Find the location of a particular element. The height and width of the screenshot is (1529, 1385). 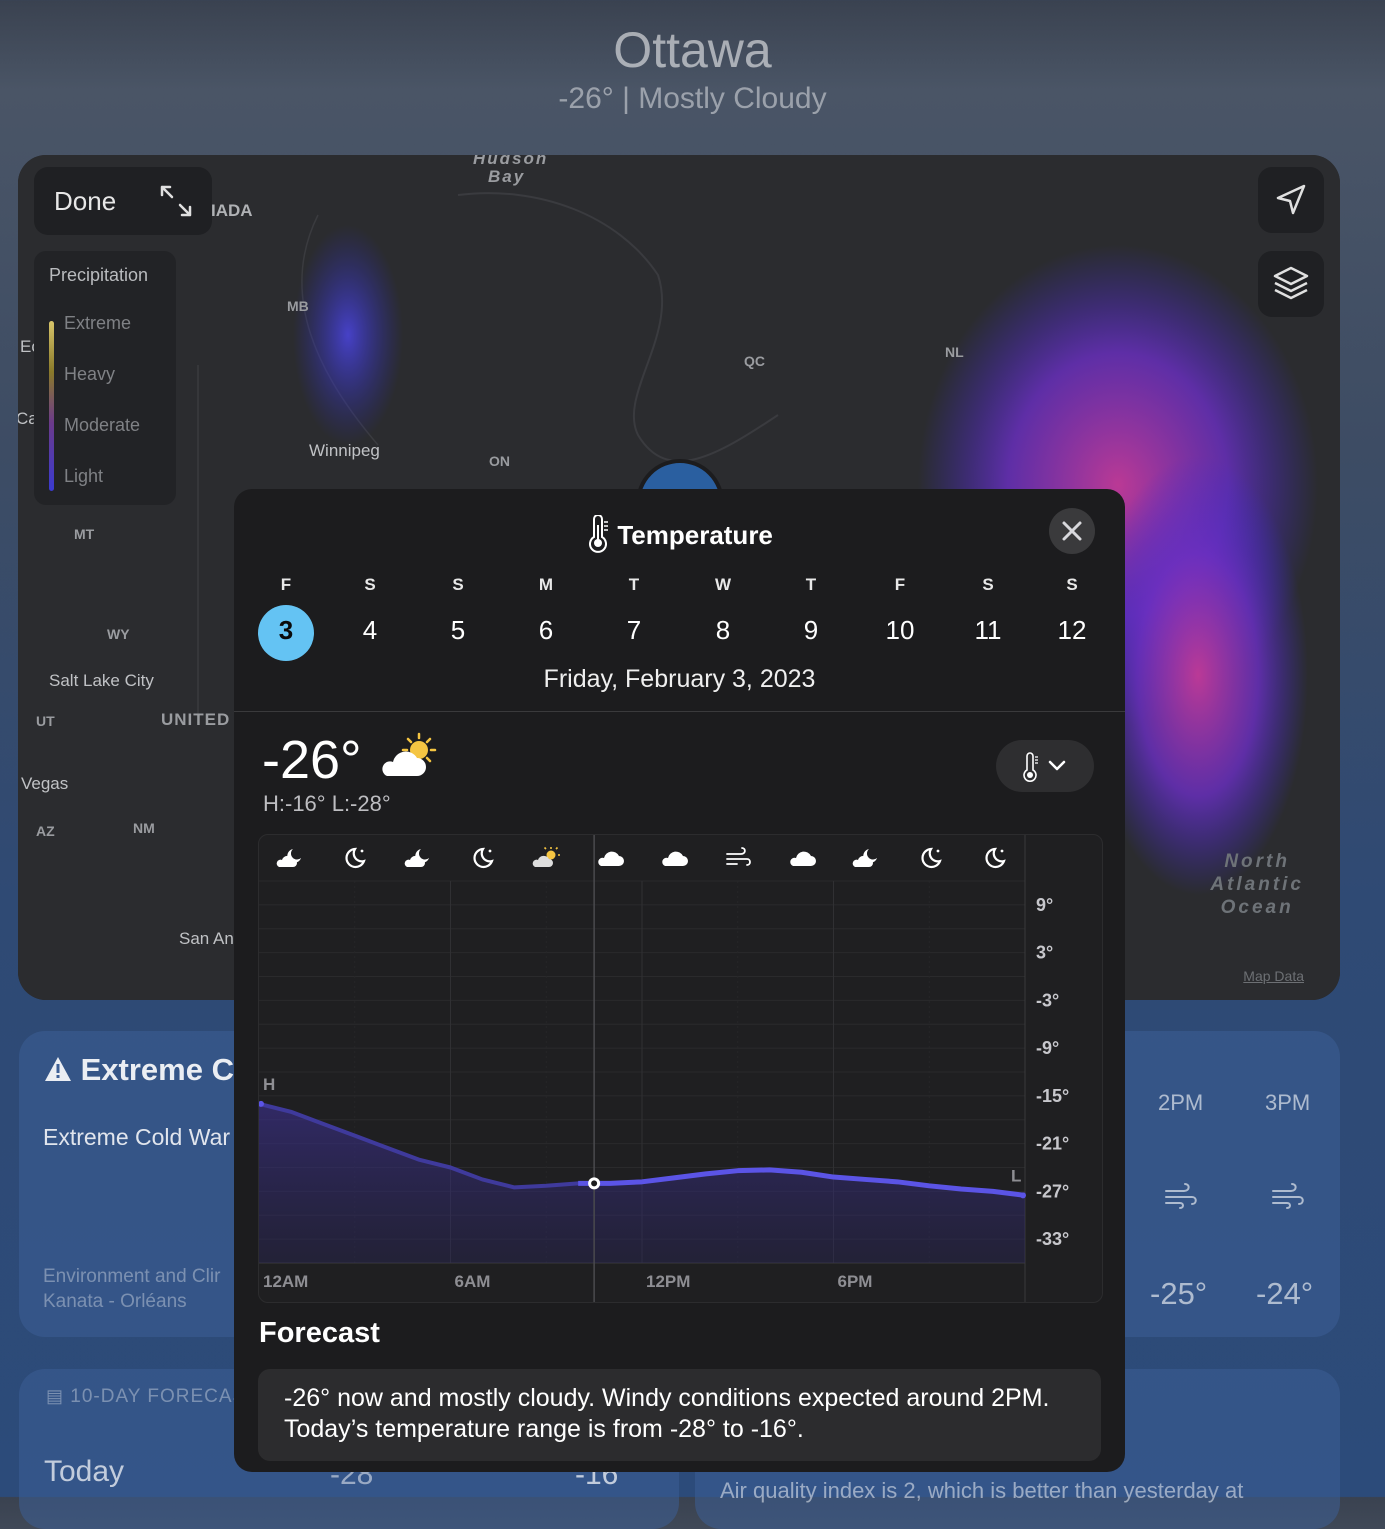

layers-icon is located at coordinates (1291, 283).